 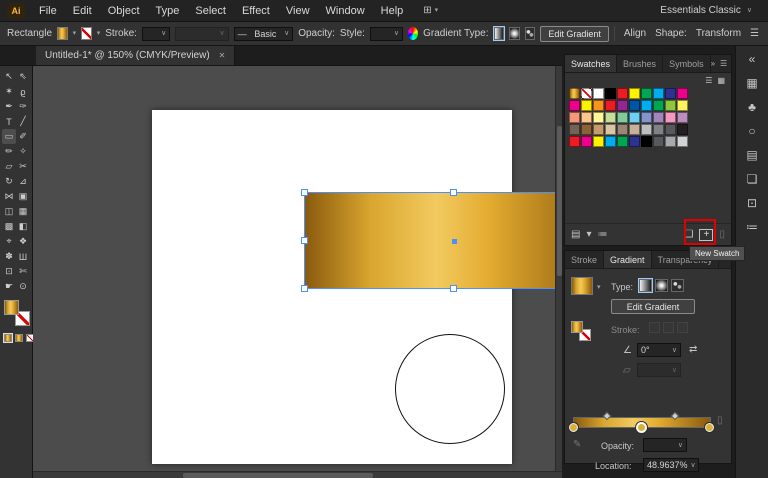 What do you see at coordinates (665, 445) in the screenshot?
I see `opacity-select: ∨` at bounding box center [665, 445].